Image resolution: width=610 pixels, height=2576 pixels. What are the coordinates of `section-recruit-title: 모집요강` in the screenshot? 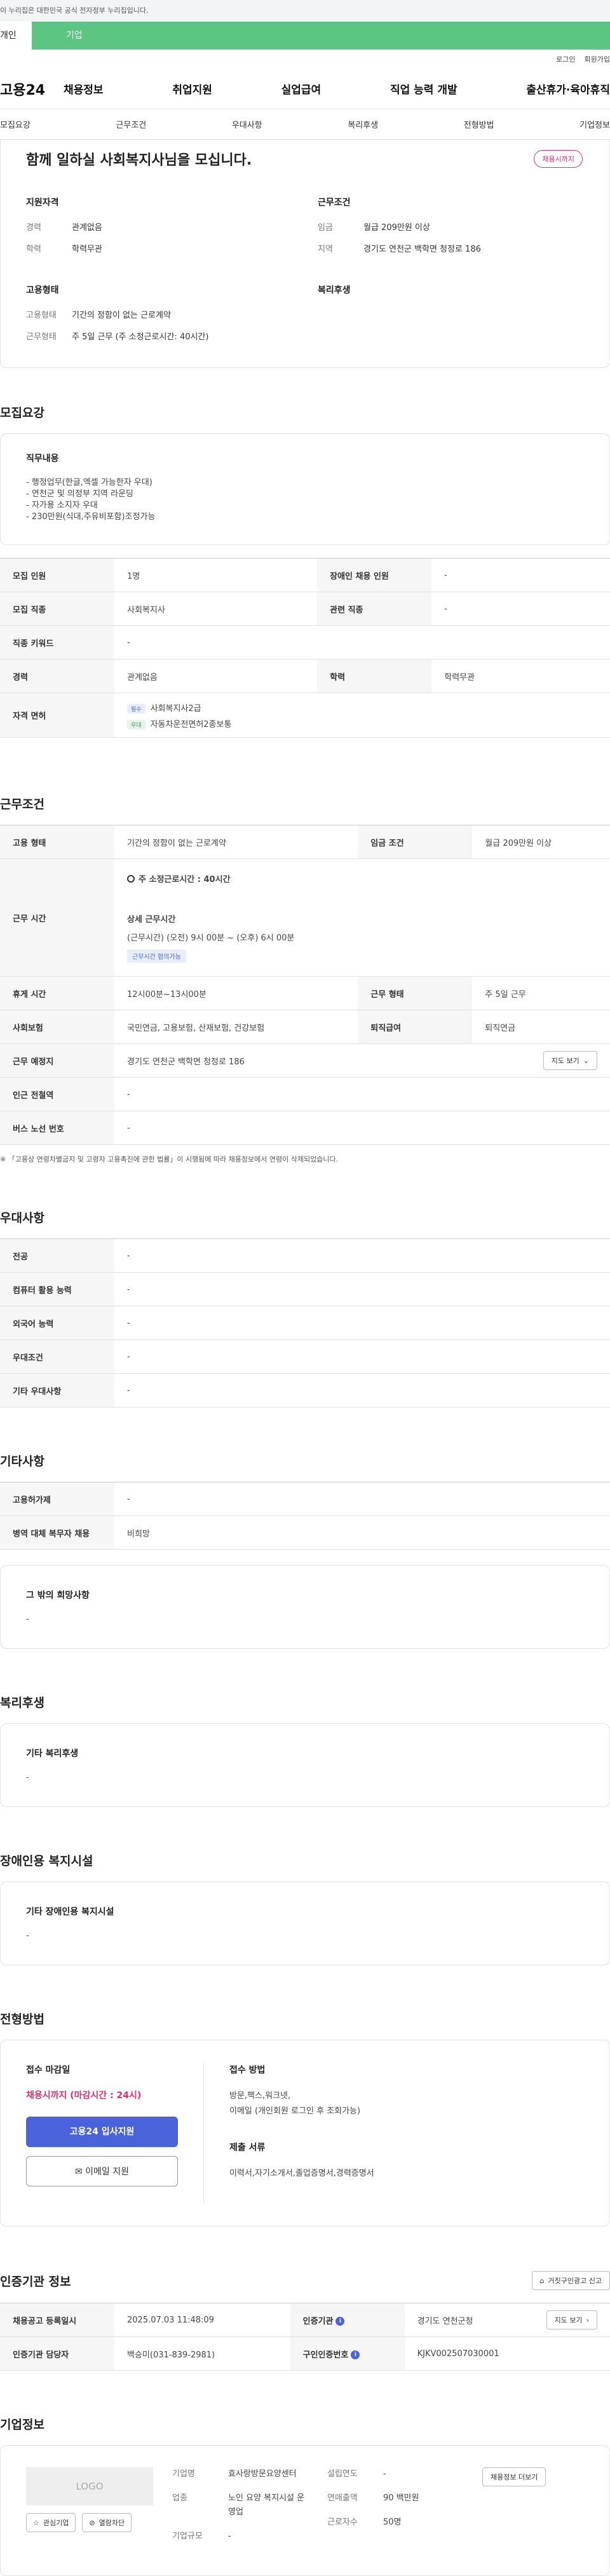 It's located at (22, 413).